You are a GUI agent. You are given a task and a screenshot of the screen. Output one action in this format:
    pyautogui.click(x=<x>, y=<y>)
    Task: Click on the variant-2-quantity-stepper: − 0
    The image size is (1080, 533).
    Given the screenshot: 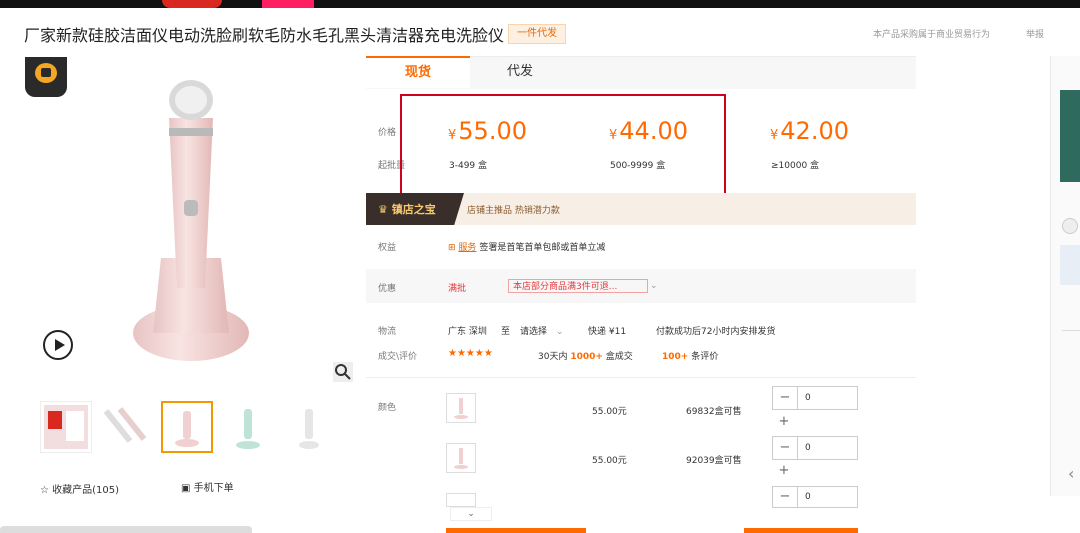 What is the action you would take?
    pyautogui.click(x=815, y=448)
    